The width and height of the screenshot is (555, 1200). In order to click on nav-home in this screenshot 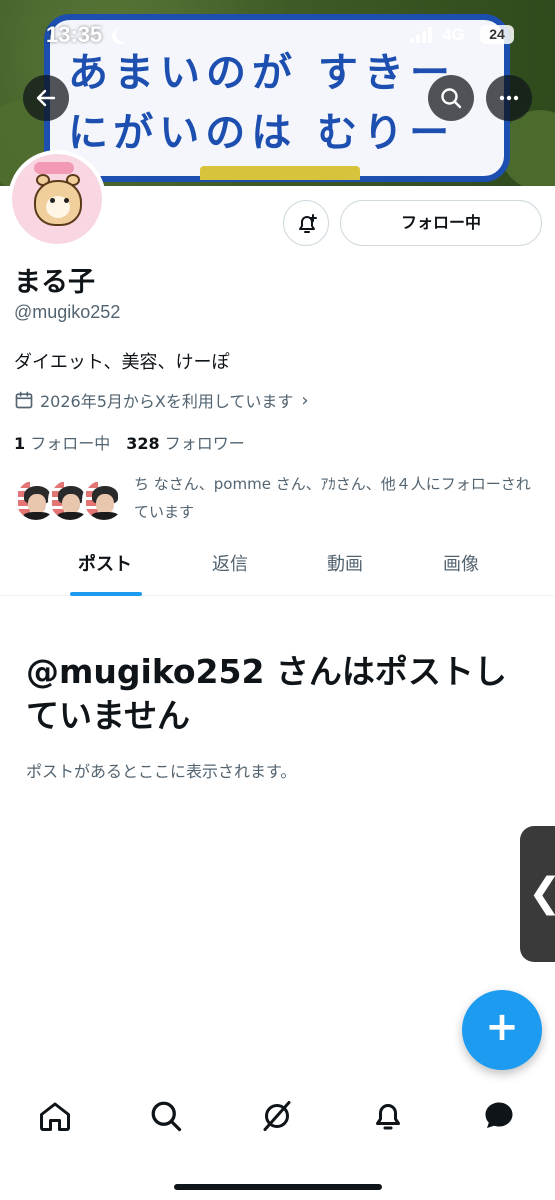, I will do `click(55, 1116)`.